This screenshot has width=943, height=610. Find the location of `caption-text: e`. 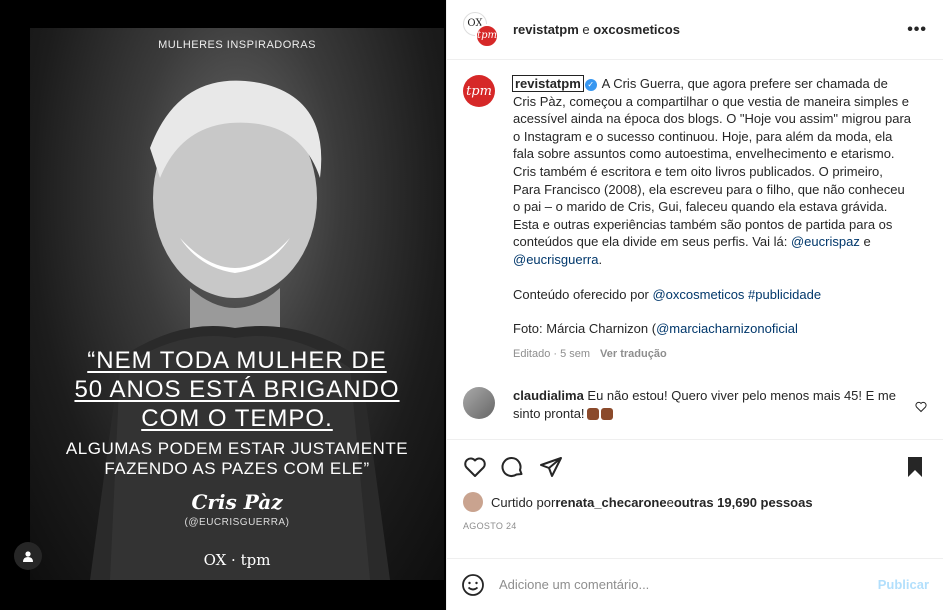

caption-text: e is located at coordinates (865, 242).